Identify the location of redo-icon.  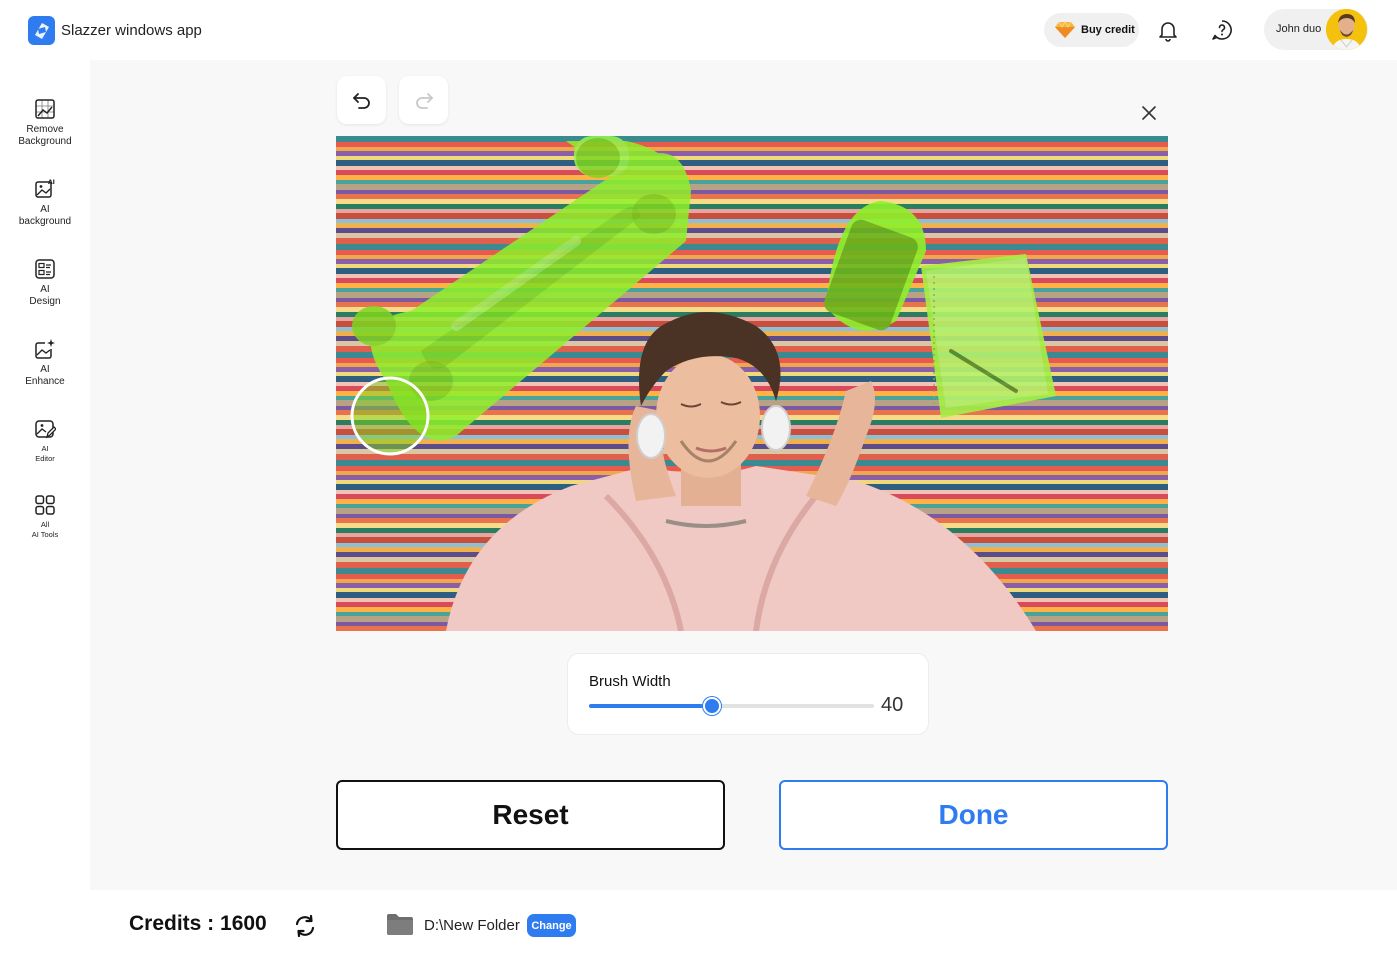
(424, 101).